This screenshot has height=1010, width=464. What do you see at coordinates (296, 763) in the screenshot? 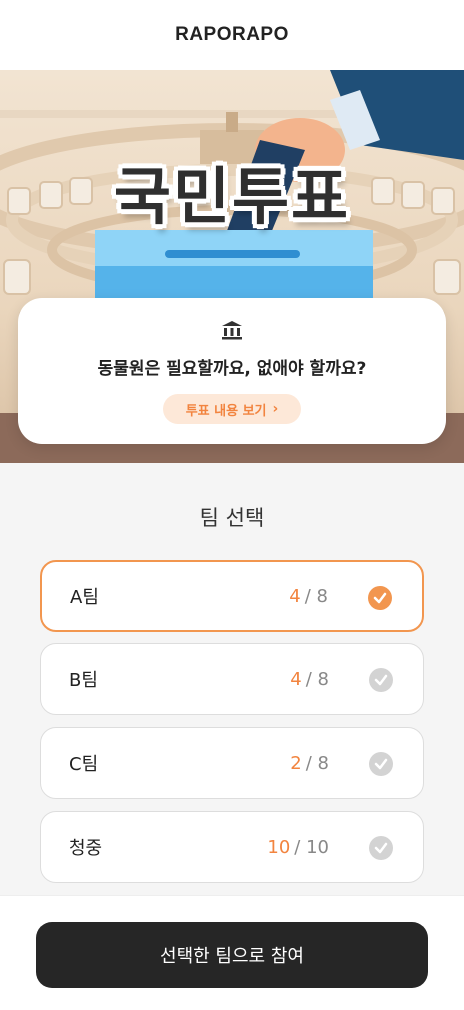
I see `team-current-count: 2` at bounding box center [296, 763].